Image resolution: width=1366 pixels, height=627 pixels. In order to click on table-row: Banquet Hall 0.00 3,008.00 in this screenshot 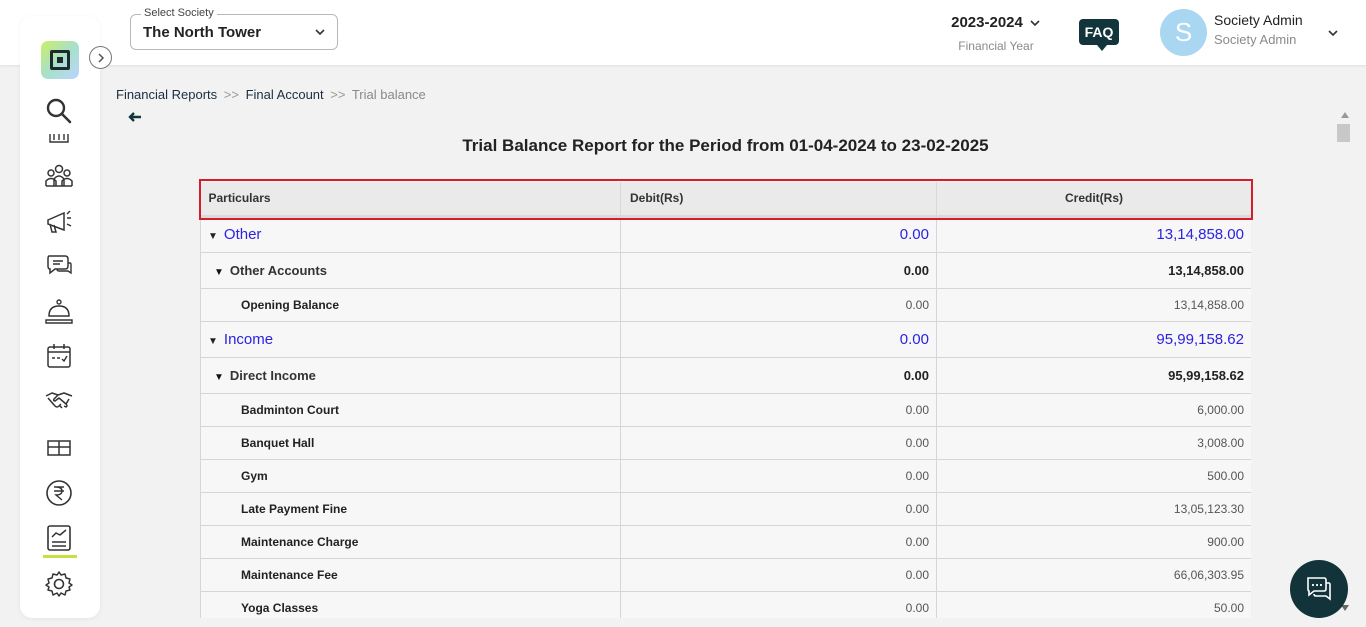, I will do `click(725, 442)`.